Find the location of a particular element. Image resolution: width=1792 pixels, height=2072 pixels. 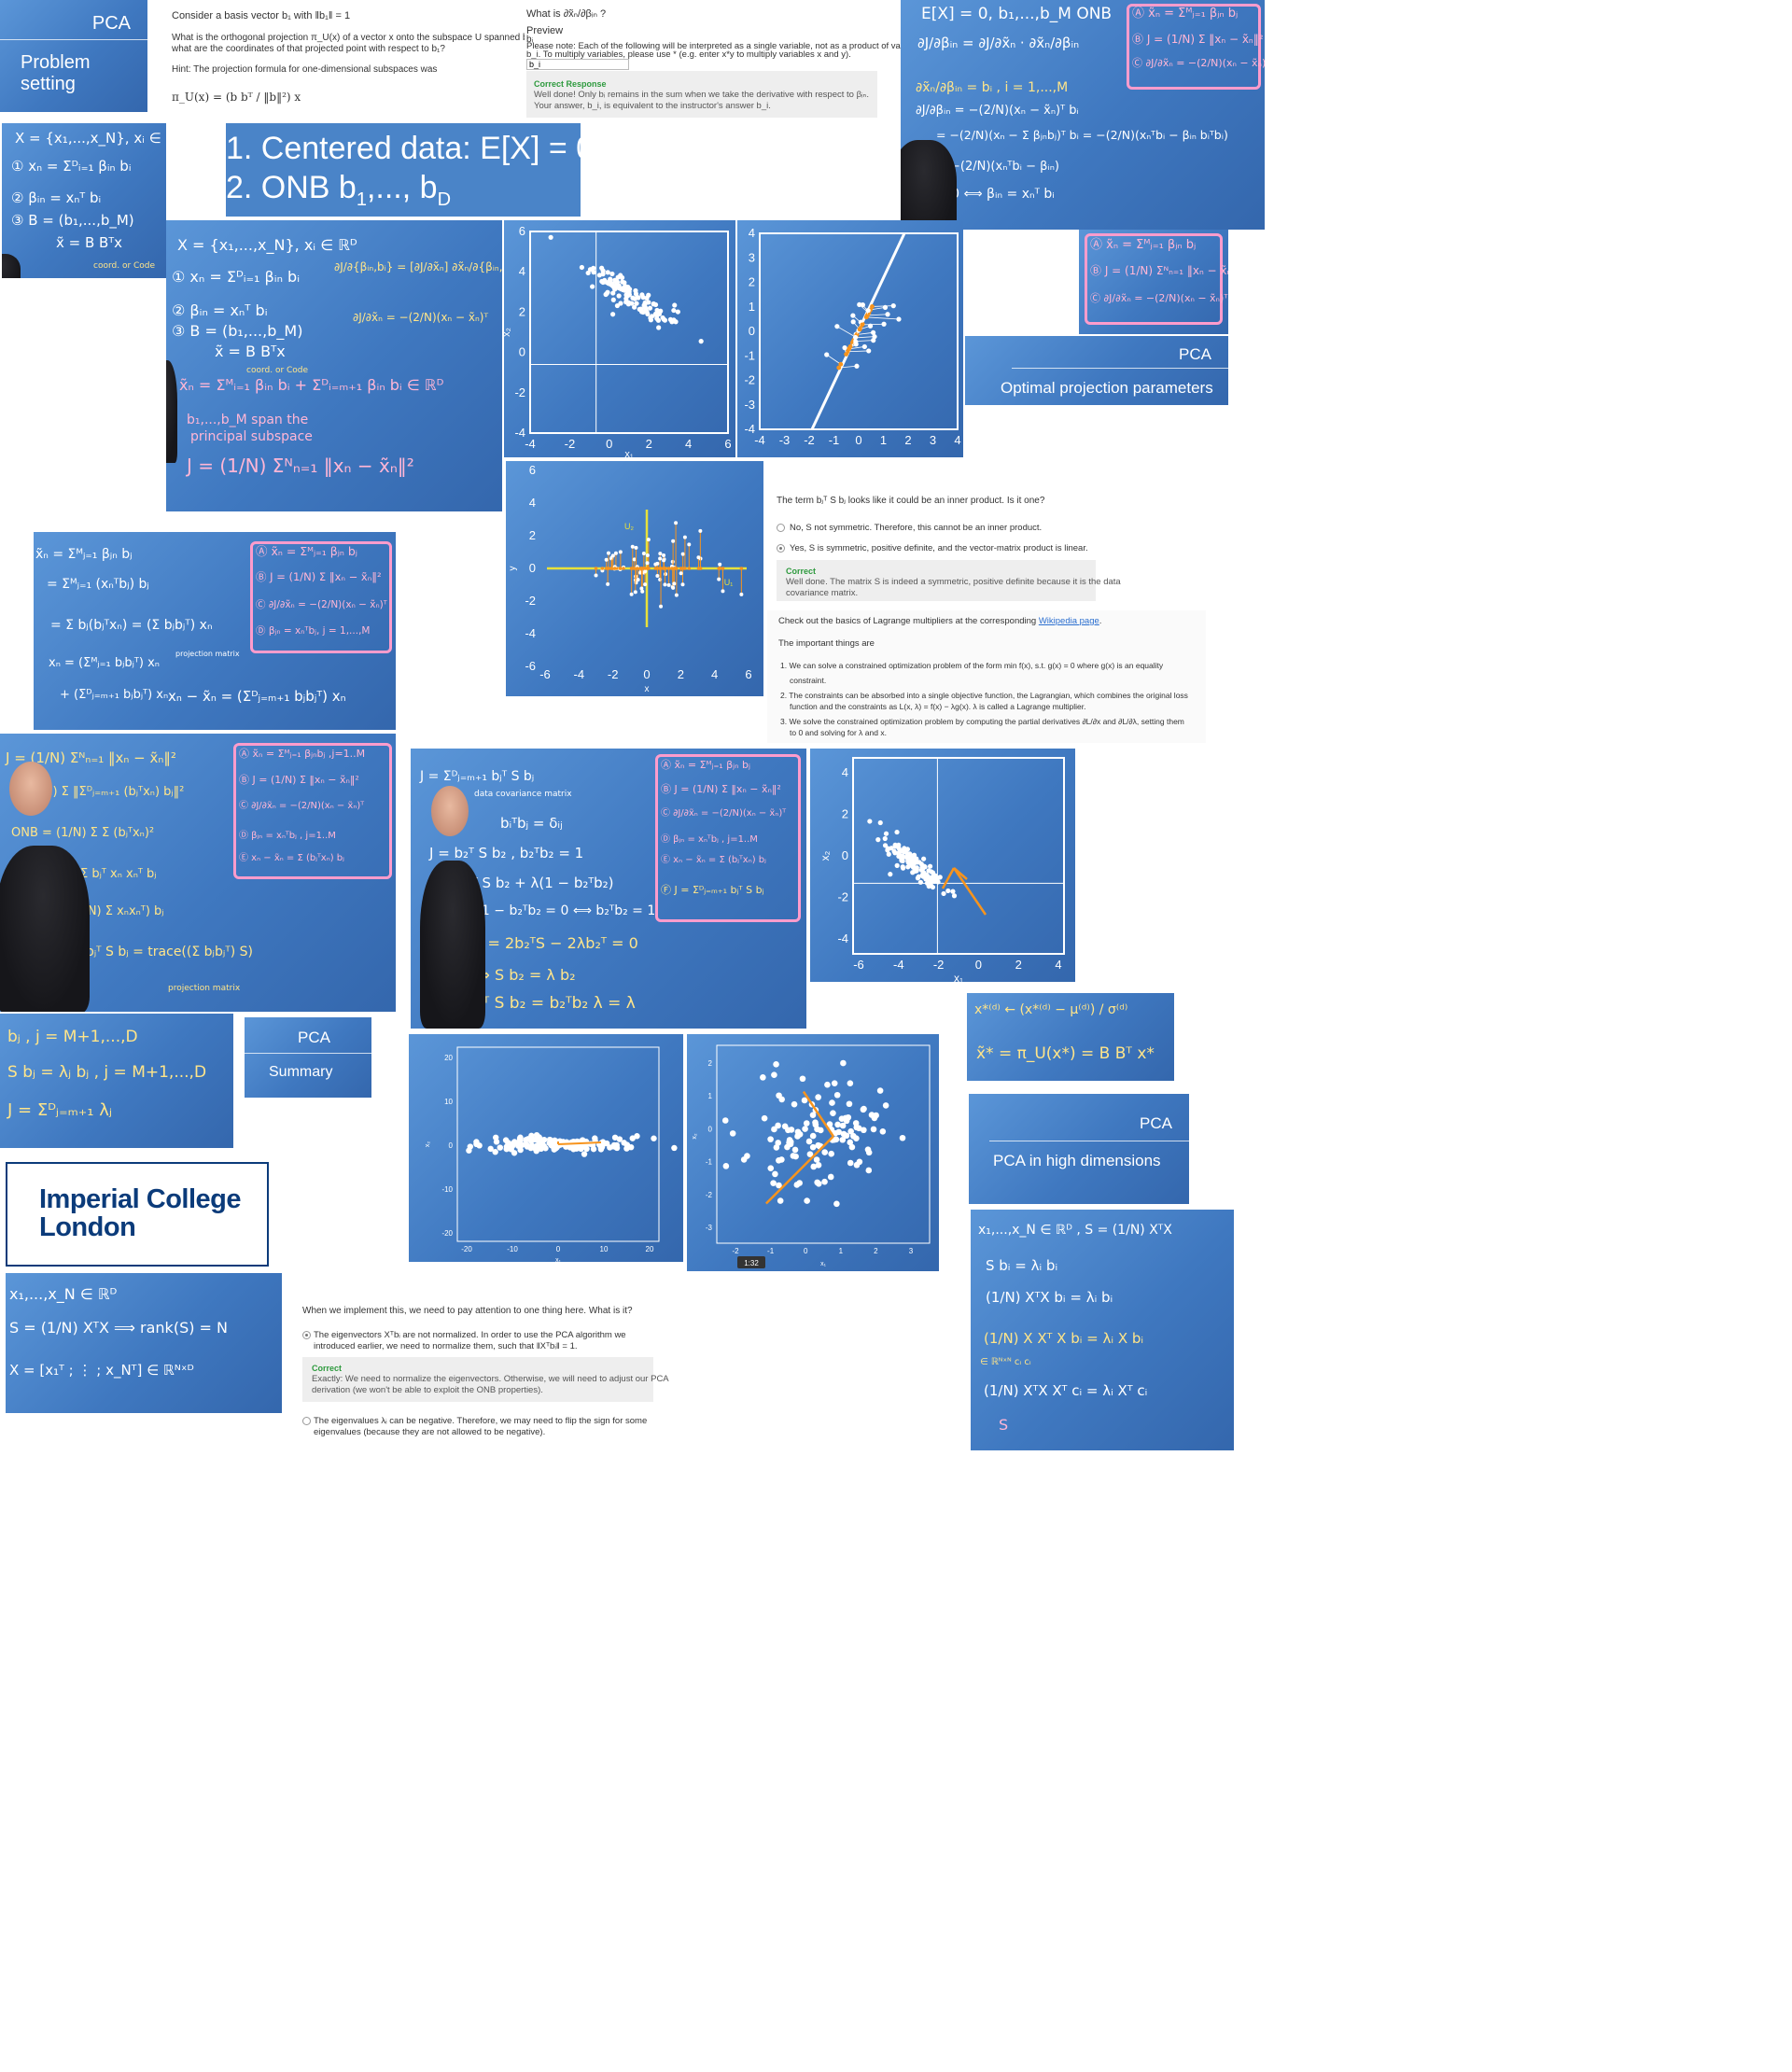

projection-segment is located at coordinates (883, 306).